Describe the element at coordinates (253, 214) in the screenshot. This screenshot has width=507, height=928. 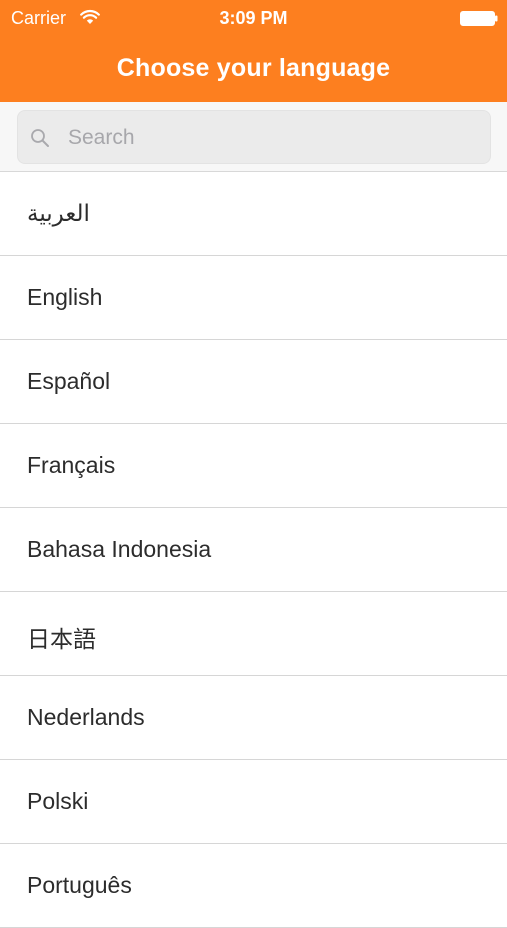
I see `language-item-arabic: العربية` at that location.